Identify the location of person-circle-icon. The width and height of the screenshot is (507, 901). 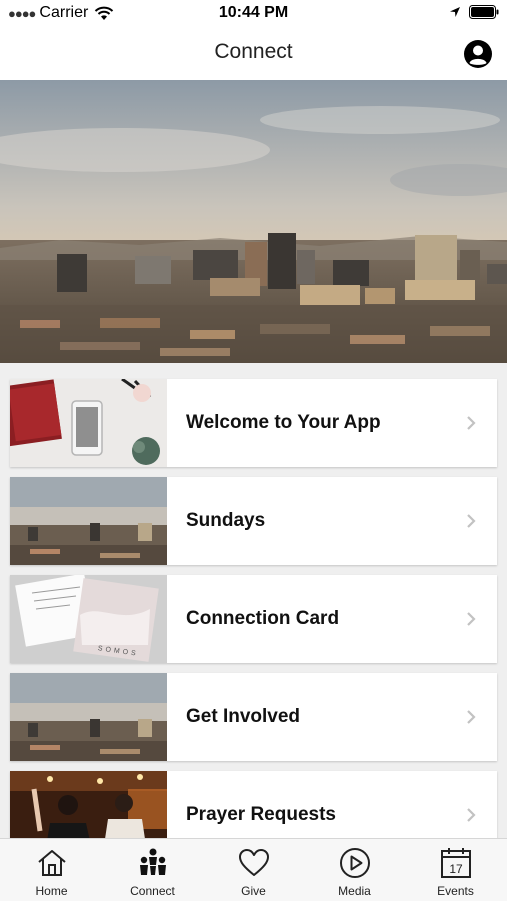
(478, 54).